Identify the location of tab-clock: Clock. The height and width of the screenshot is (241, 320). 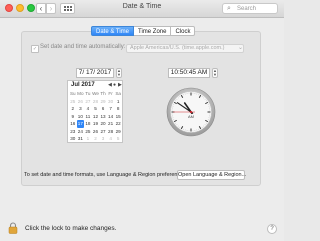
(183, 31).